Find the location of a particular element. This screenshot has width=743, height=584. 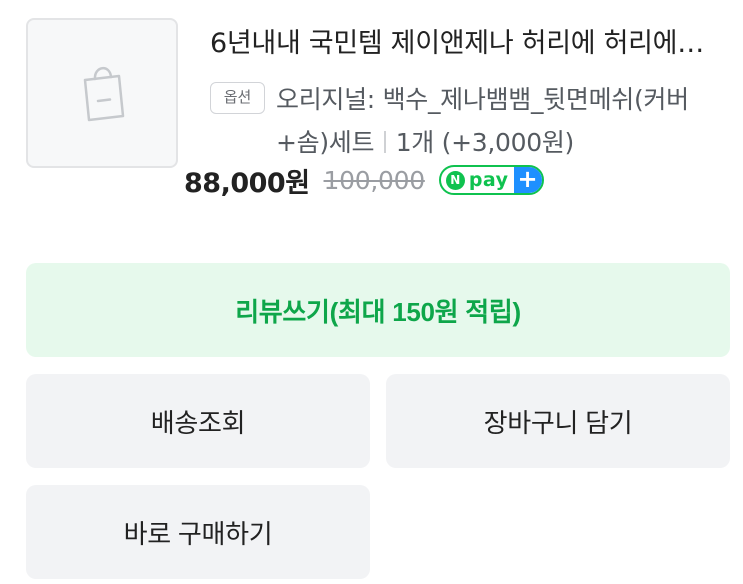

npay-label: pay is located at coordinates (488, 180).